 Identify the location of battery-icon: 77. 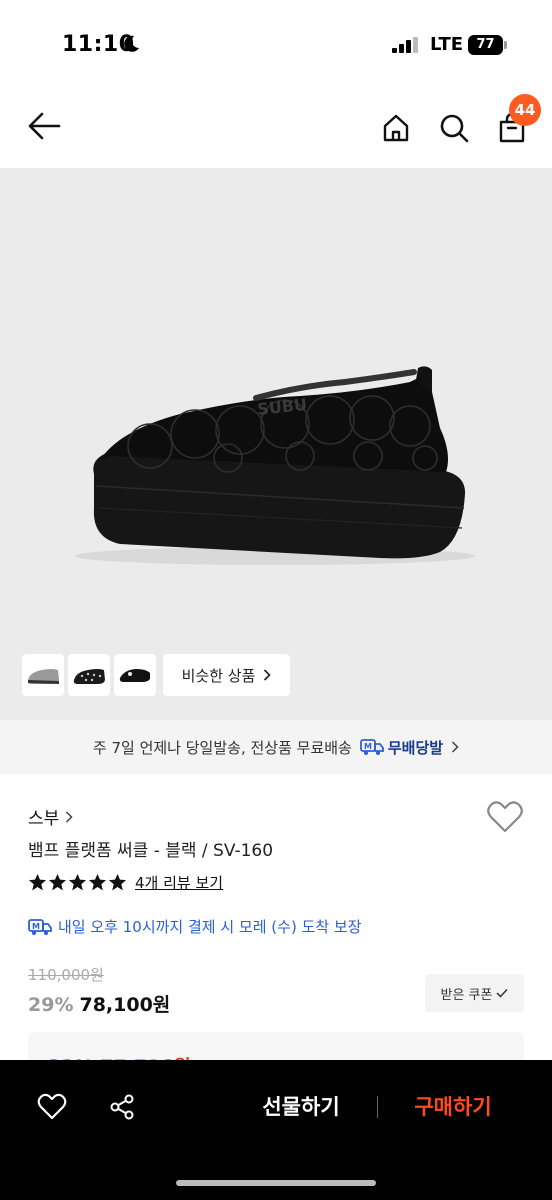
(487, 45).